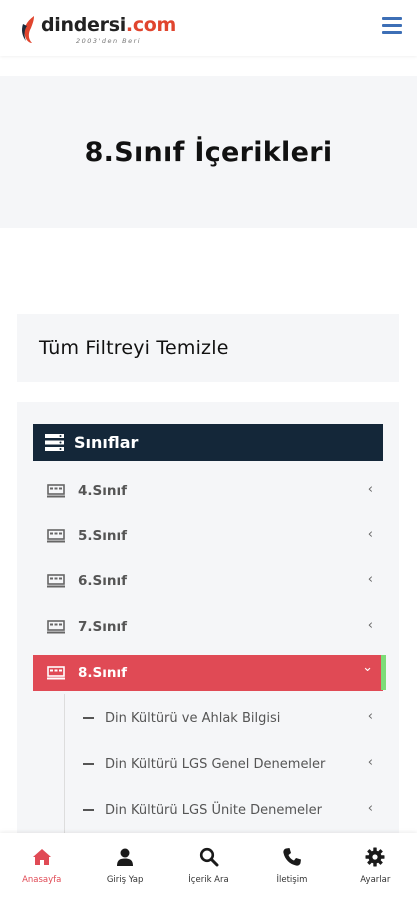 The height and width of the screenshot is (900, 417). What do you see at coordinates (106, 442) in the screenshot?
I see `category-header-label: Sınıflar` at bounding box center [106, 442].